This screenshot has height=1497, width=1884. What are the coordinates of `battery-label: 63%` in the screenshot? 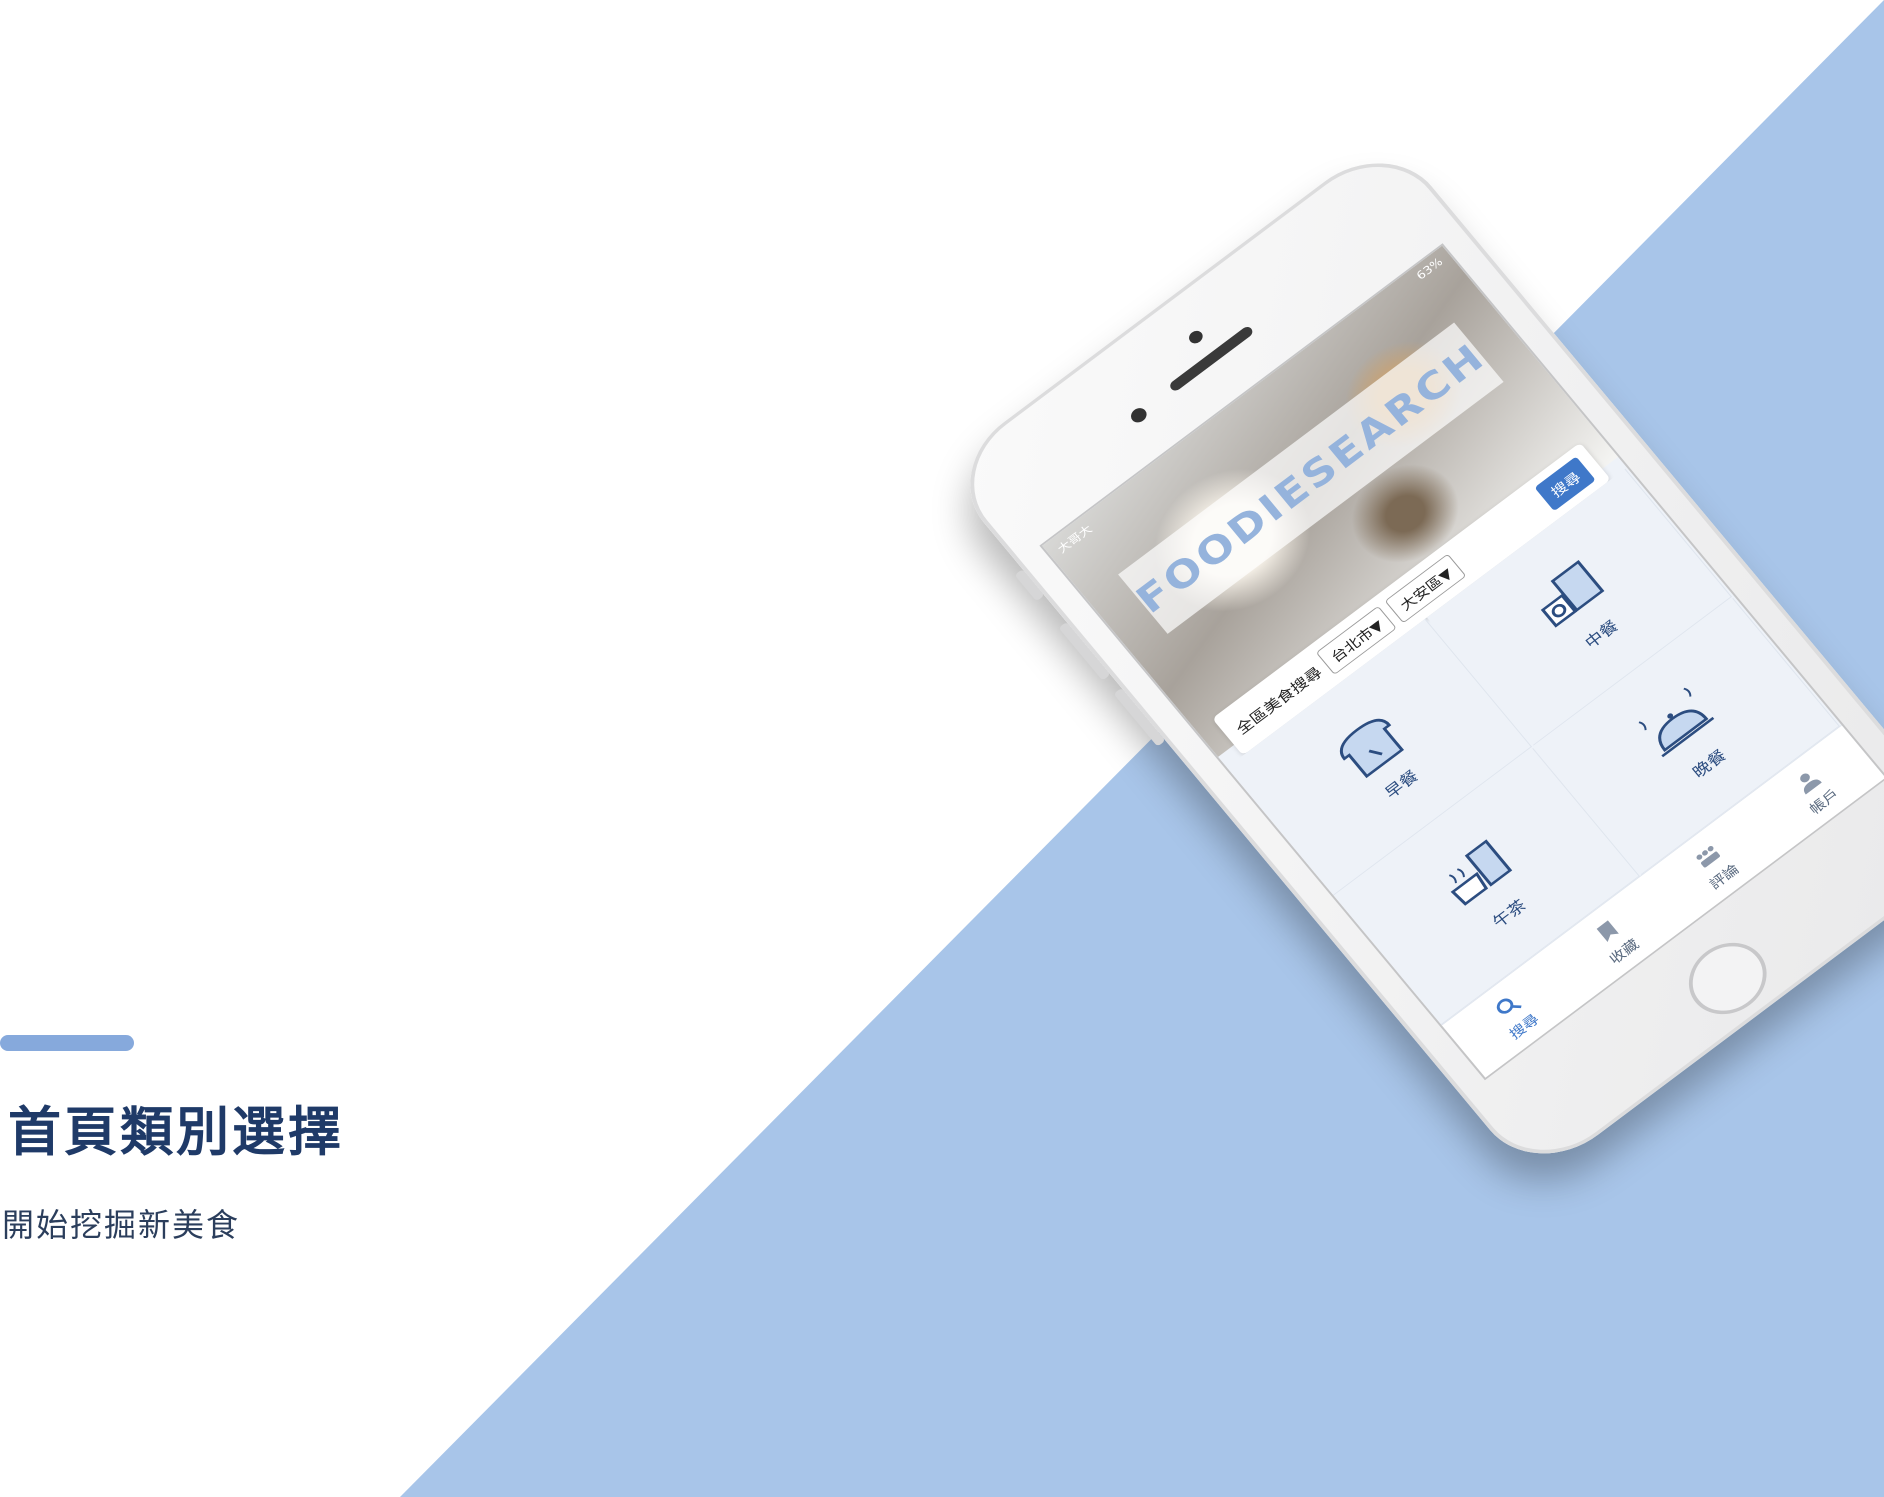 It's located at (1430, 269).